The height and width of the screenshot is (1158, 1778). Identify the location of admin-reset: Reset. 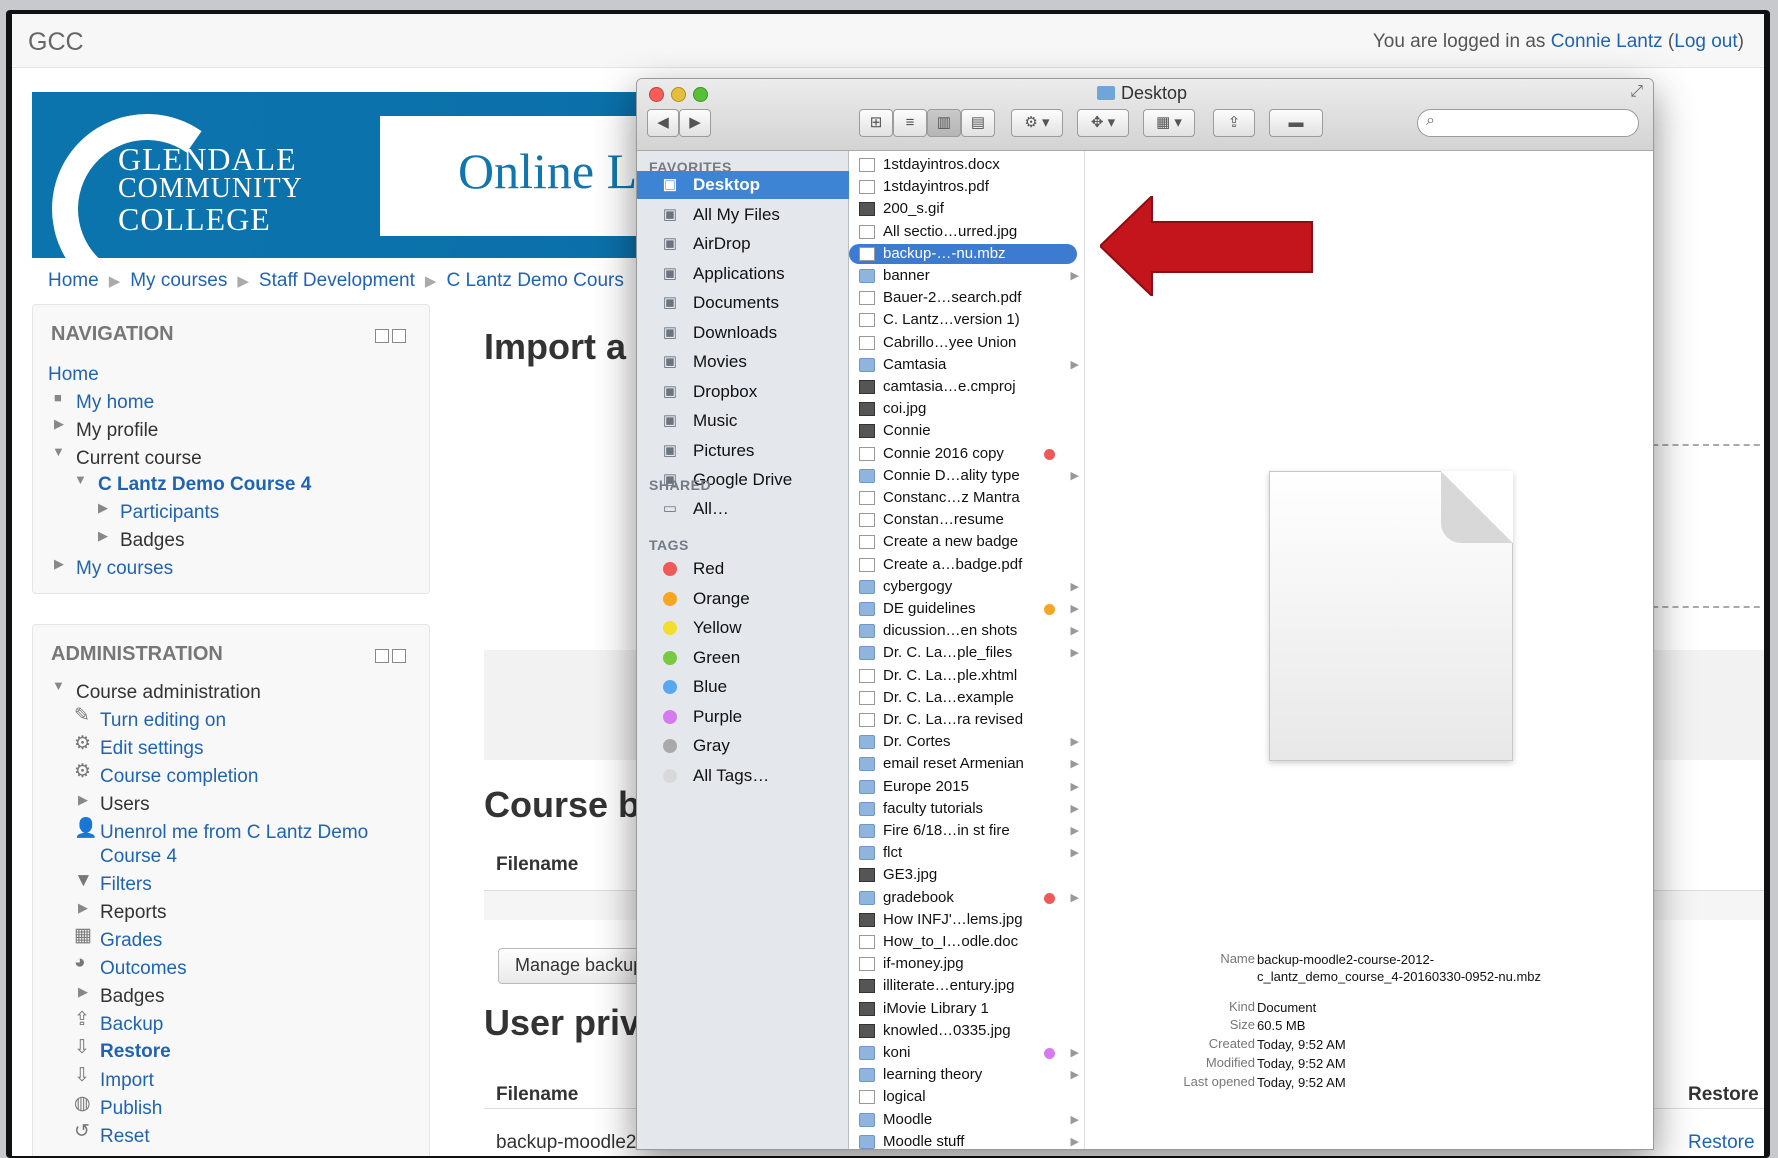
(125, 1137).